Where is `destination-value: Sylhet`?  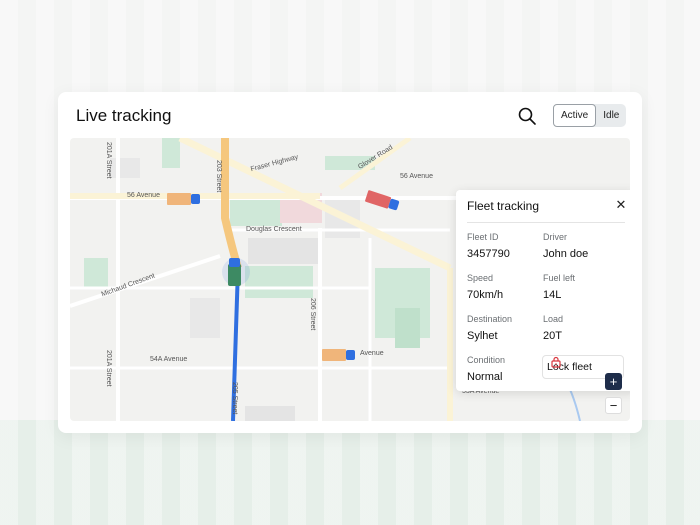 destination-value: Sylhet is located at coordinates (482, 336).